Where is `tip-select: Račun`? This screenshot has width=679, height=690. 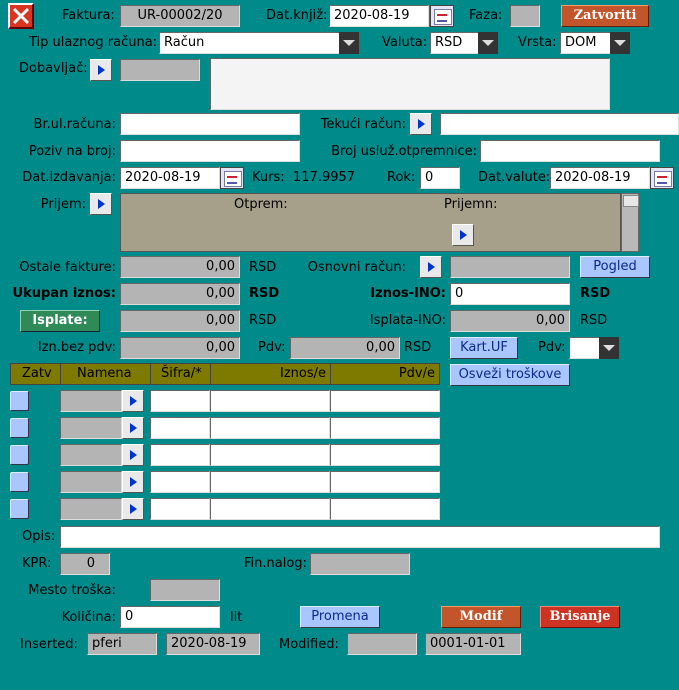
tip-select: Račun is located at coordinates (250, 43).